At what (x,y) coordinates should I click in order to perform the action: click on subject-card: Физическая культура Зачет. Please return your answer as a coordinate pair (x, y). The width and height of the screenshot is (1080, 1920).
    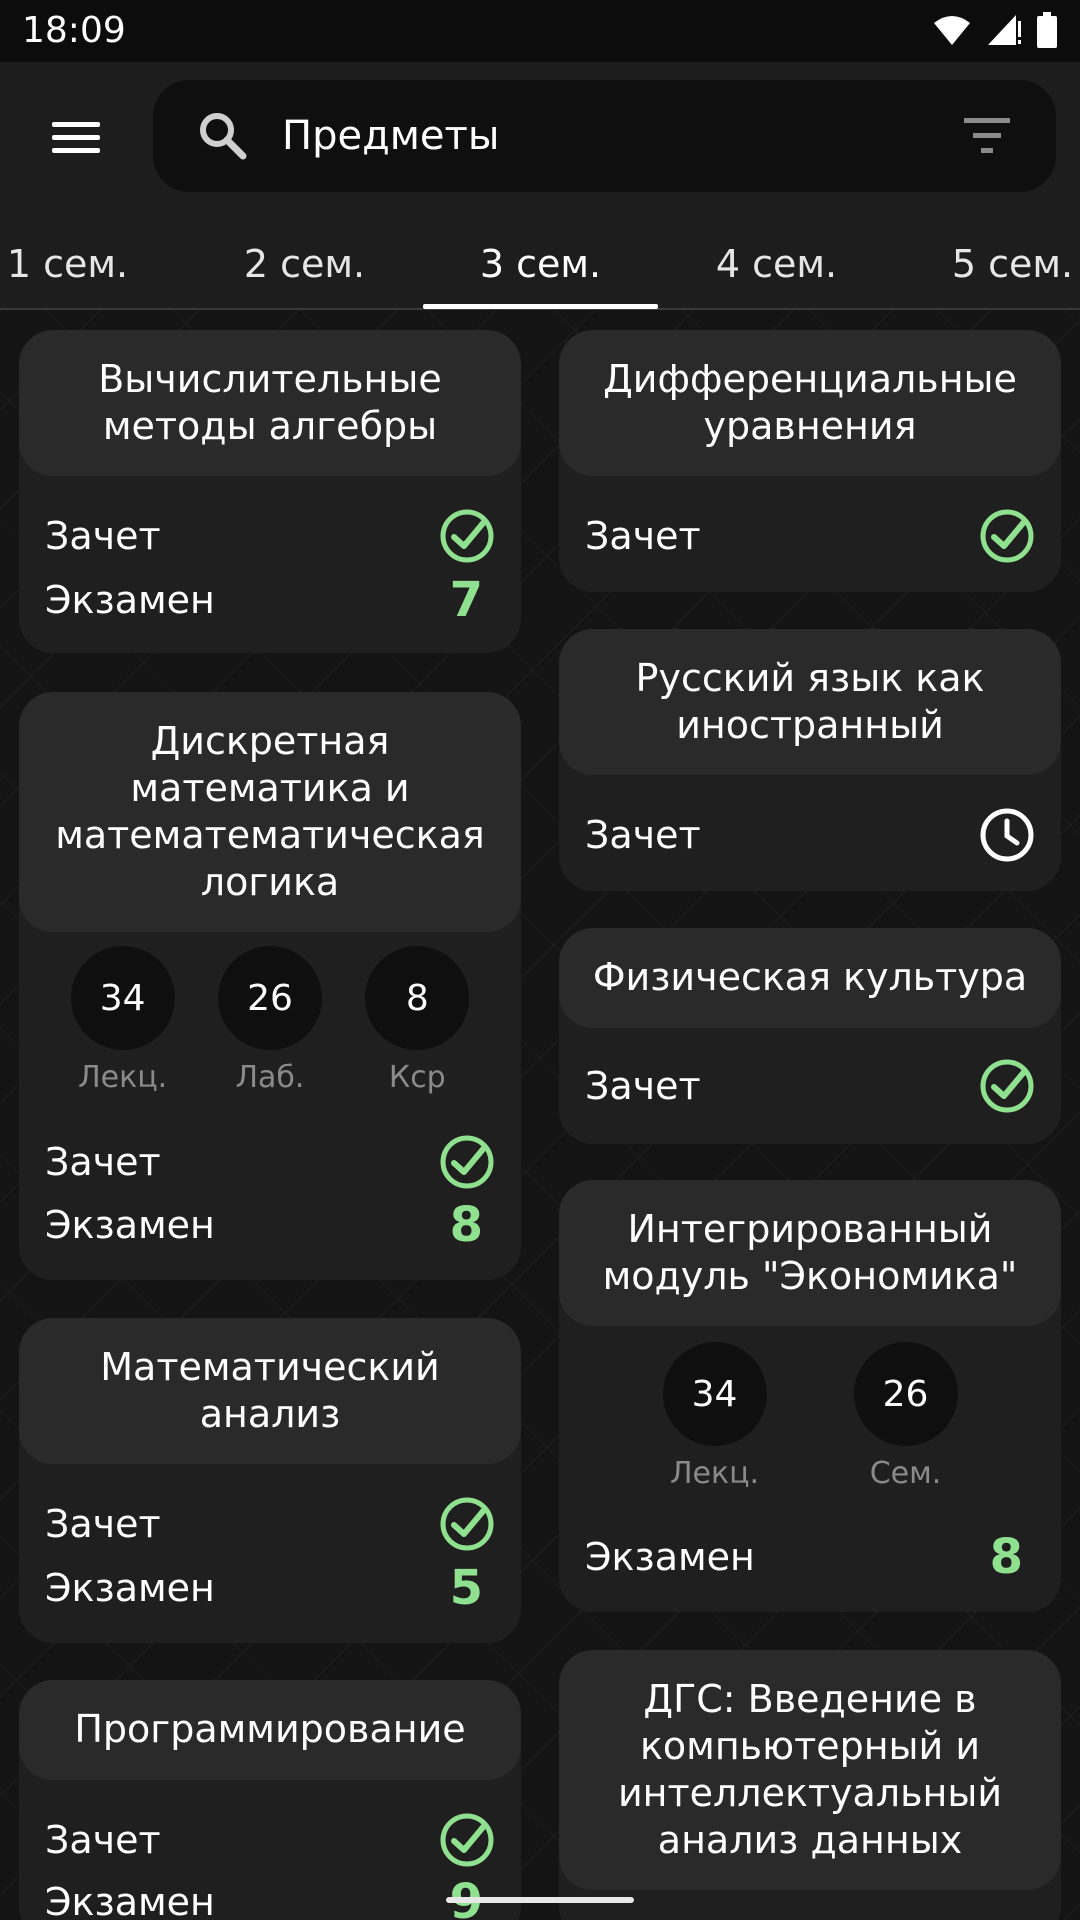
    Looking at the image, I should click on (810, 1036).